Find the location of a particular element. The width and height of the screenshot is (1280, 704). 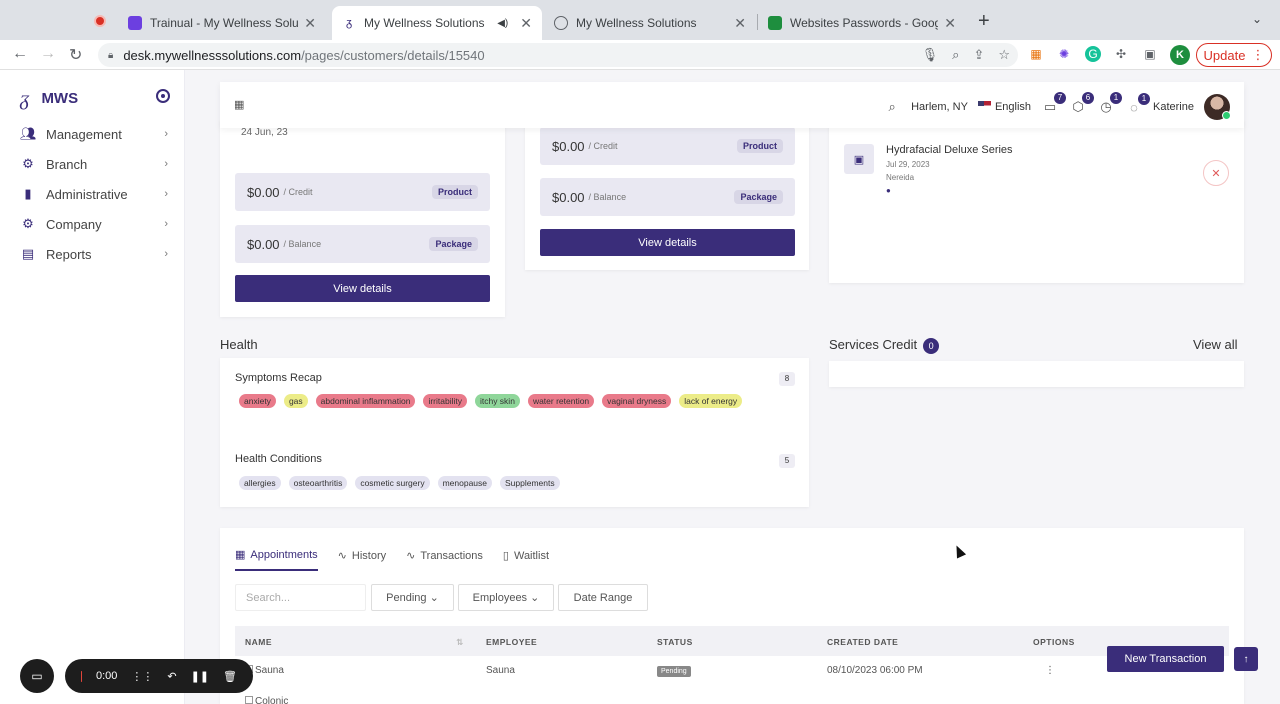

chevron-right-icon: › is located at coordinates (166, 224).